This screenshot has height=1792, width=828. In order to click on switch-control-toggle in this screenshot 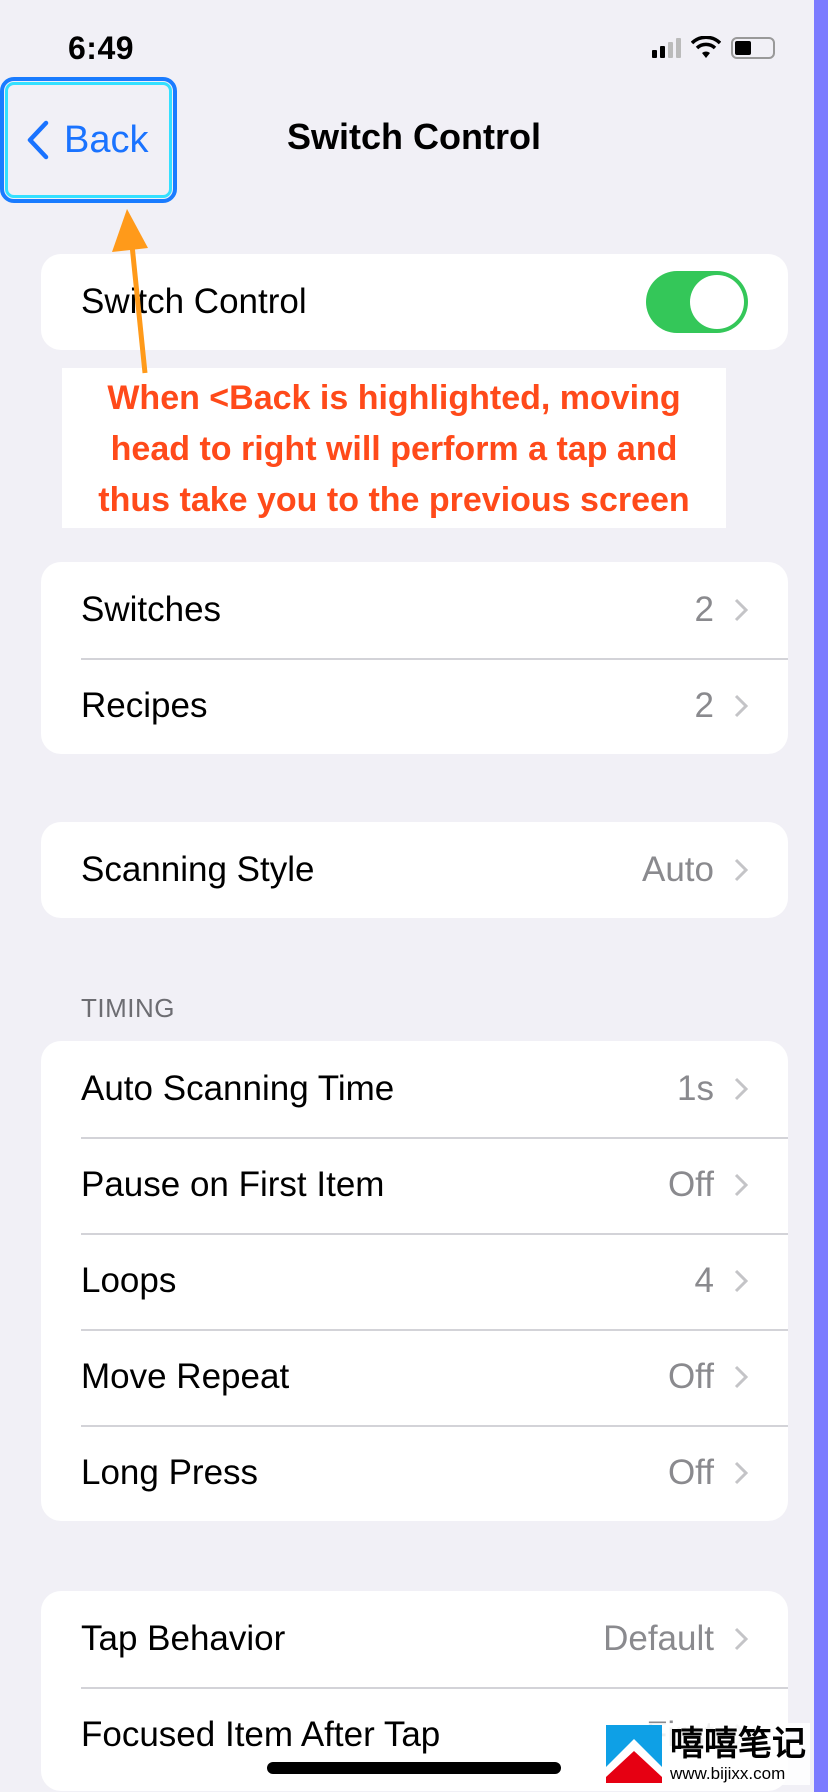, I will do `click(697, 302)`.